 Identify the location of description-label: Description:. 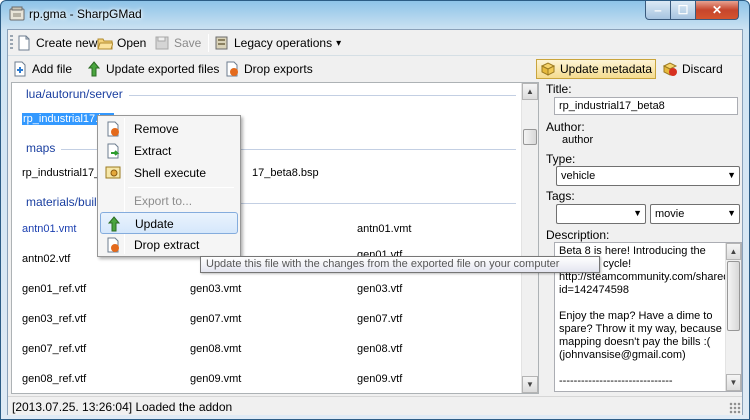
(578, 235).